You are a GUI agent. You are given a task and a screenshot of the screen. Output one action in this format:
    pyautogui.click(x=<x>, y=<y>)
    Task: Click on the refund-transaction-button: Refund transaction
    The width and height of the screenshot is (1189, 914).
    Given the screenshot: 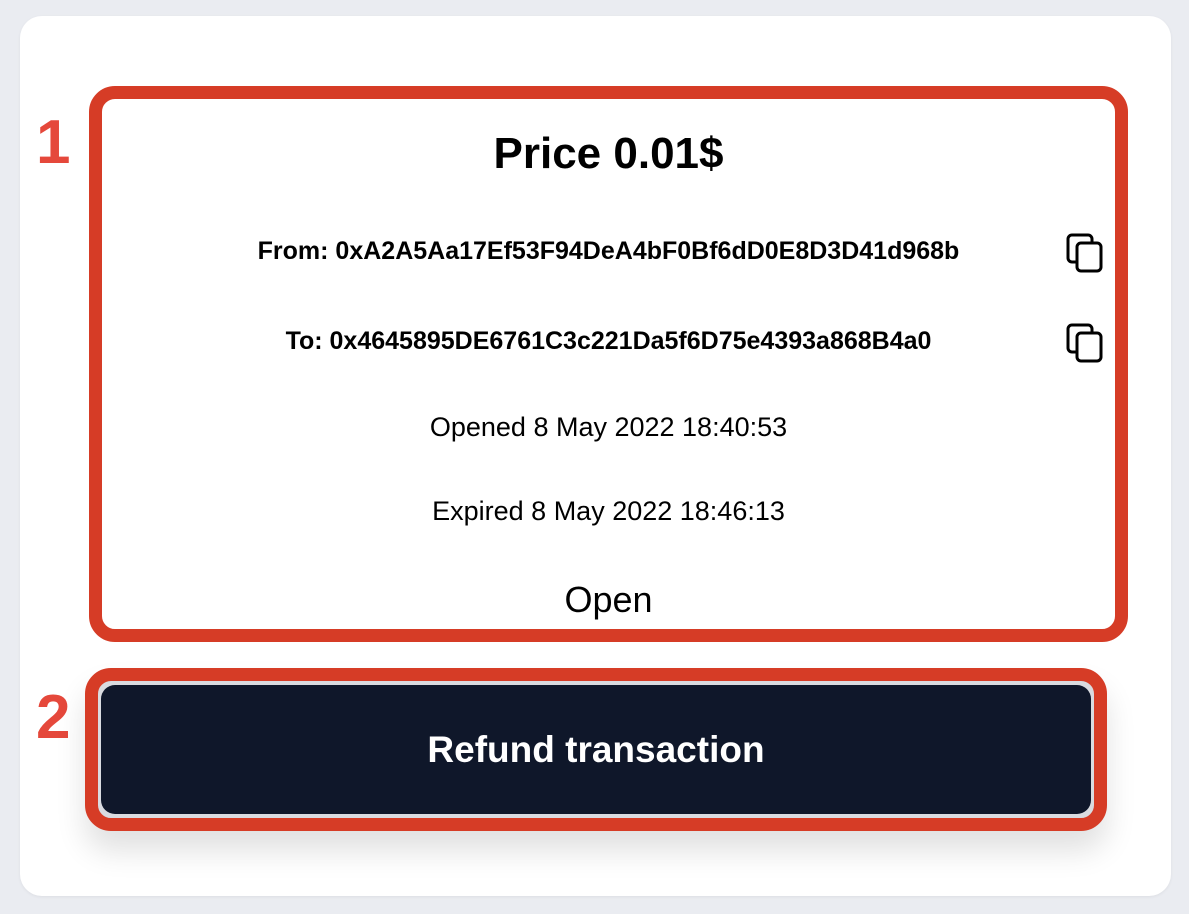 What is the action you would take?
    pyautogui.click(x=596, y=749)
    